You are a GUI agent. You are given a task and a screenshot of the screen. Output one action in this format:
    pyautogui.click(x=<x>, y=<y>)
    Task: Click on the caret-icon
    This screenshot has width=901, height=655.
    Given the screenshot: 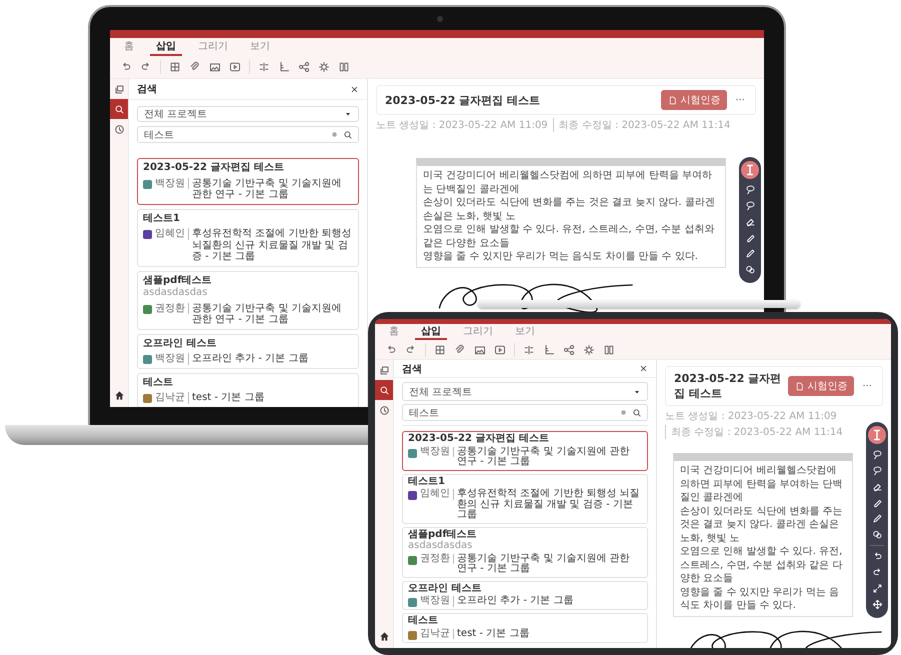 What is the action you would take?
    pyautogui.click(x=348, y=114)
    